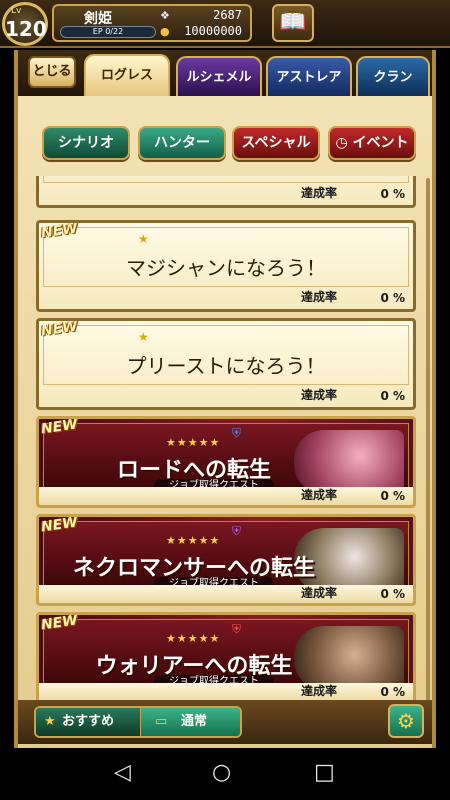 Image resolution: width=450 pixels, height=800 pixels. Describe the element at coordinates (86, 143) in the screenshot. I see `filter-scenario-button: シナリオ` at that location.